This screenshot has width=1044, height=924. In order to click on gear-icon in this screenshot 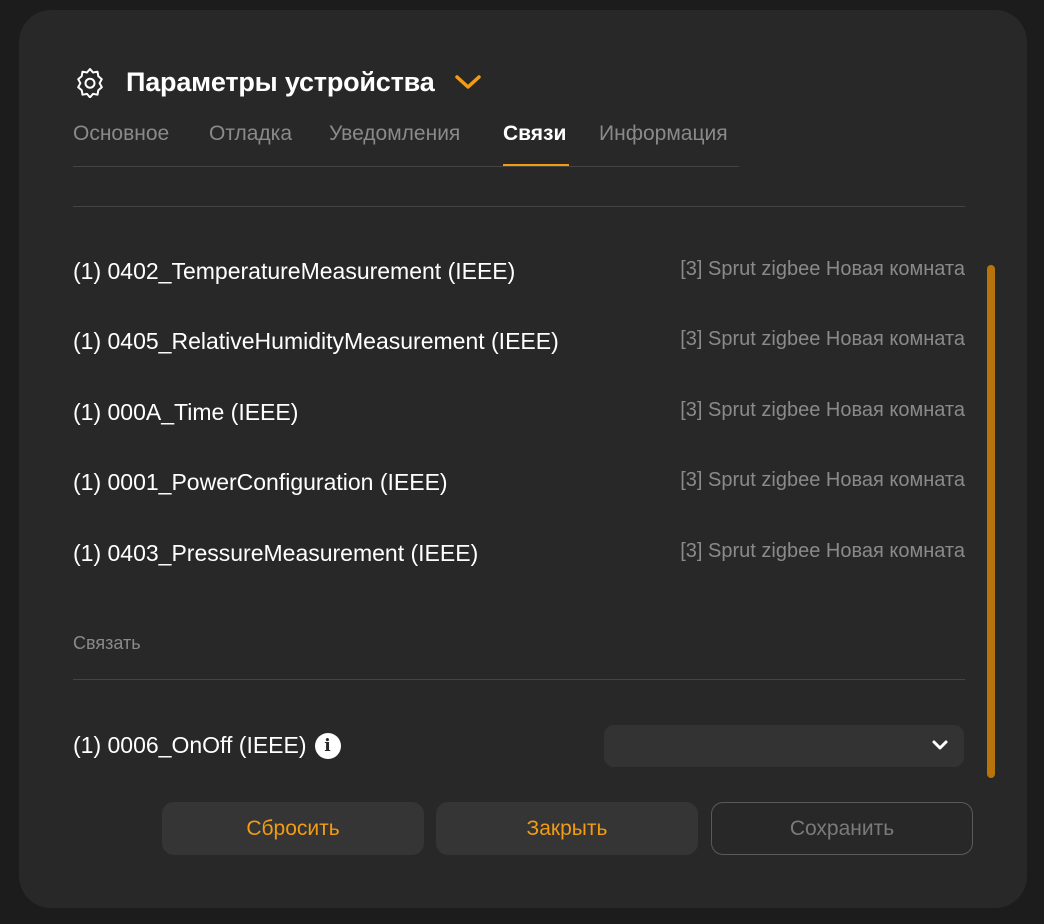, I will do `click(90, 82)`.